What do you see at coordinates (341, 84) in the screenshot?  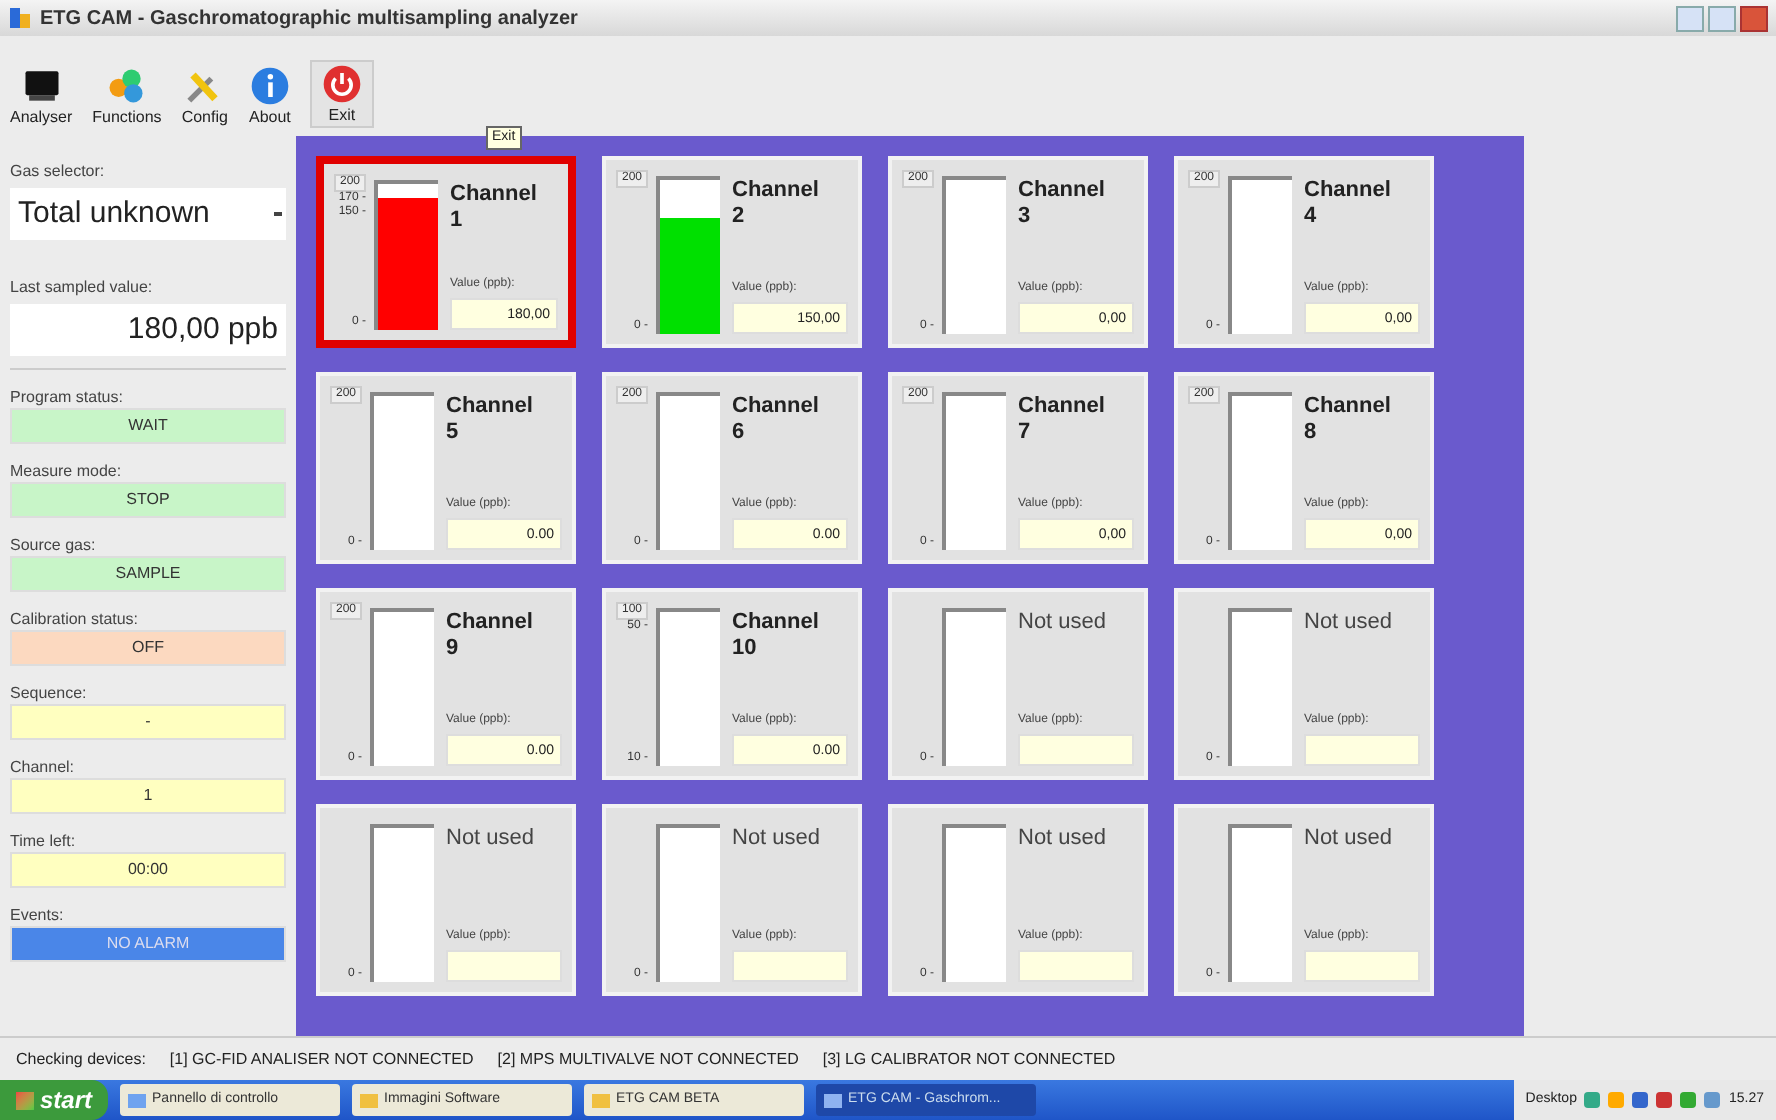 I see `power-icon` at bounding box center [341, 84].